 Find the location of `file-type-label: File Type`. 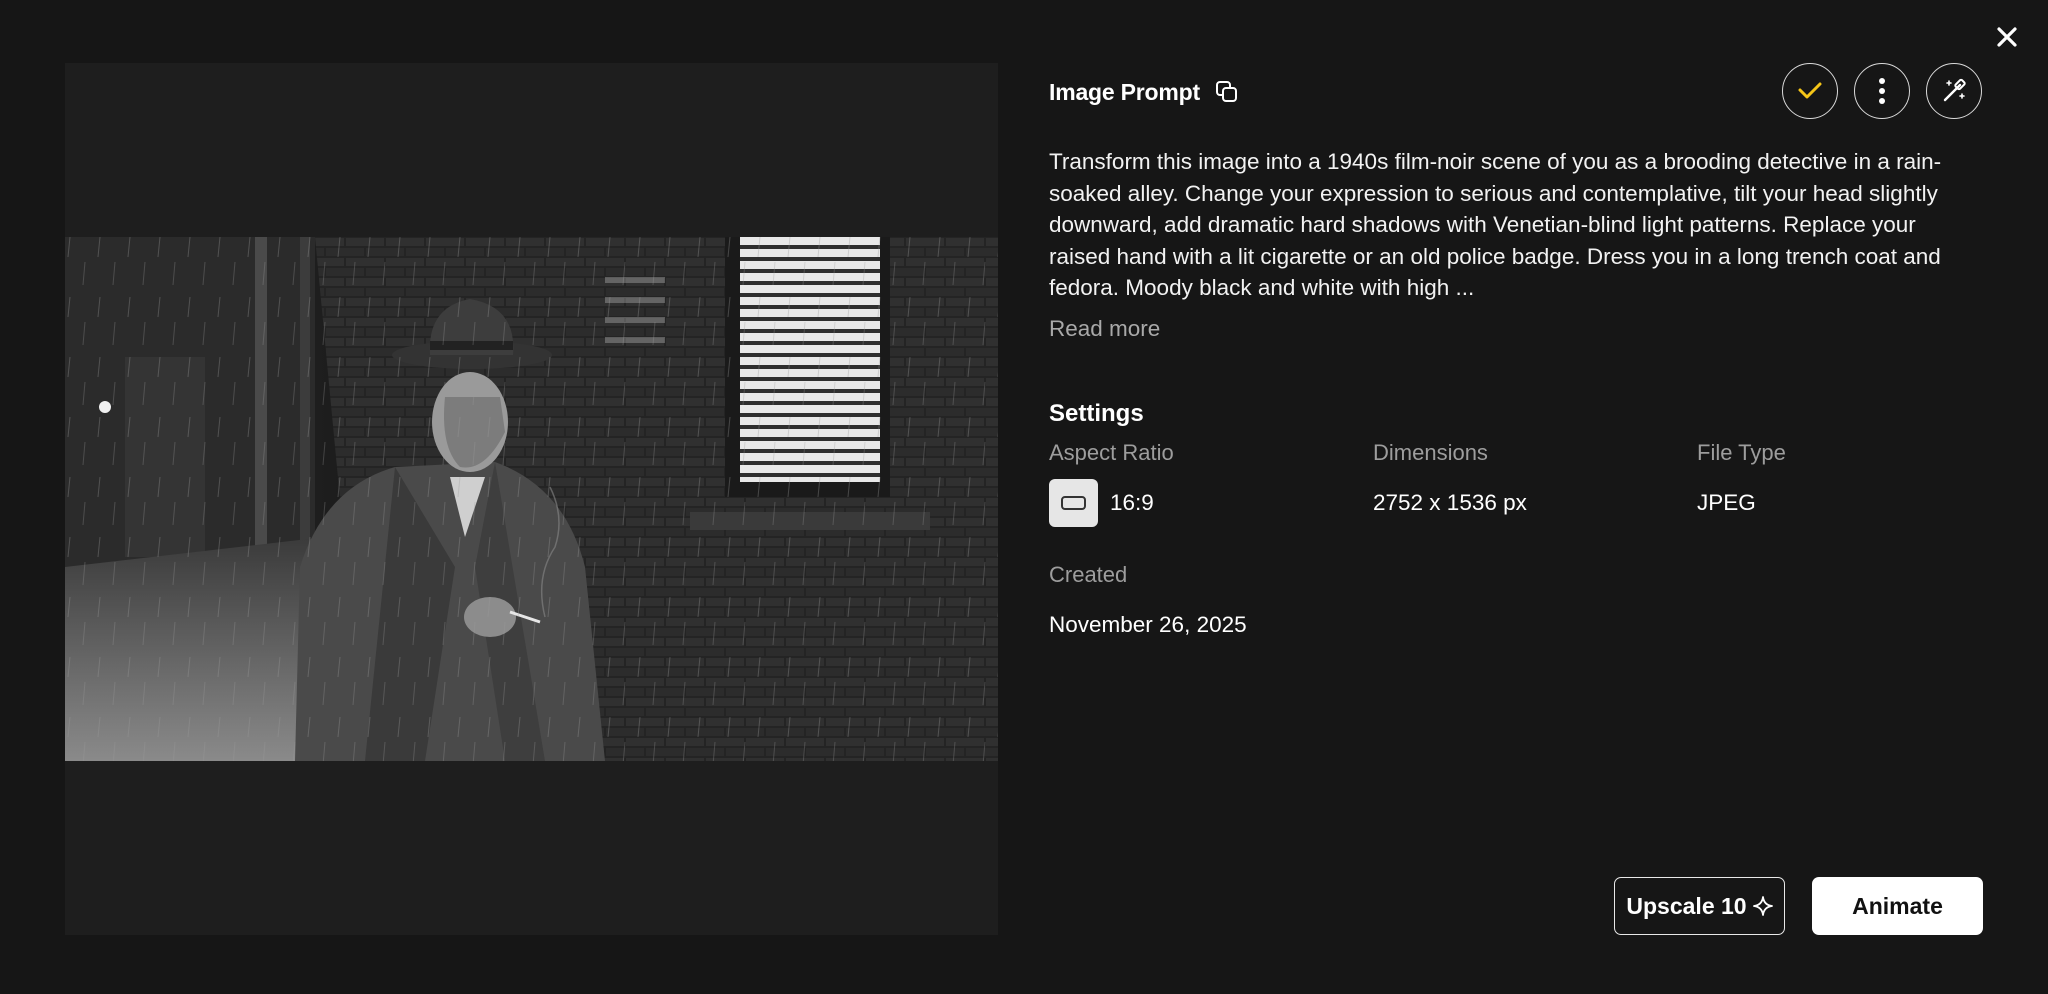

file-type-label: File Type is located at coordinates (1741, 452).